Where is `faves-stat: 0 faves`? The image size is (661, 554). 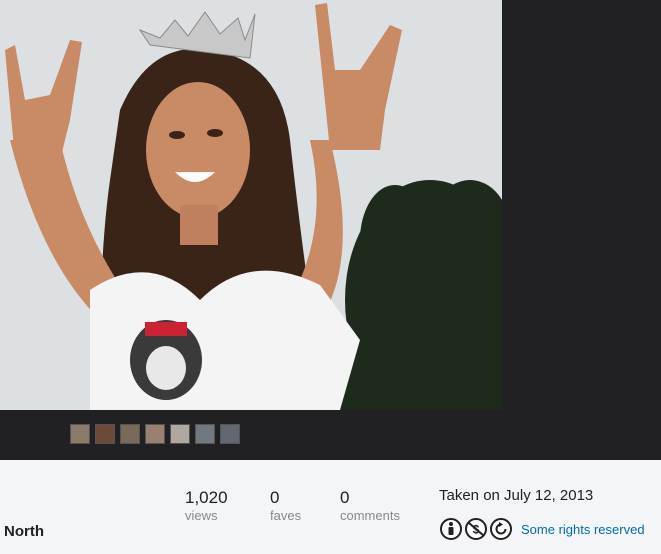 faves-stat: 0 faves is located at coordinates (285, 506).